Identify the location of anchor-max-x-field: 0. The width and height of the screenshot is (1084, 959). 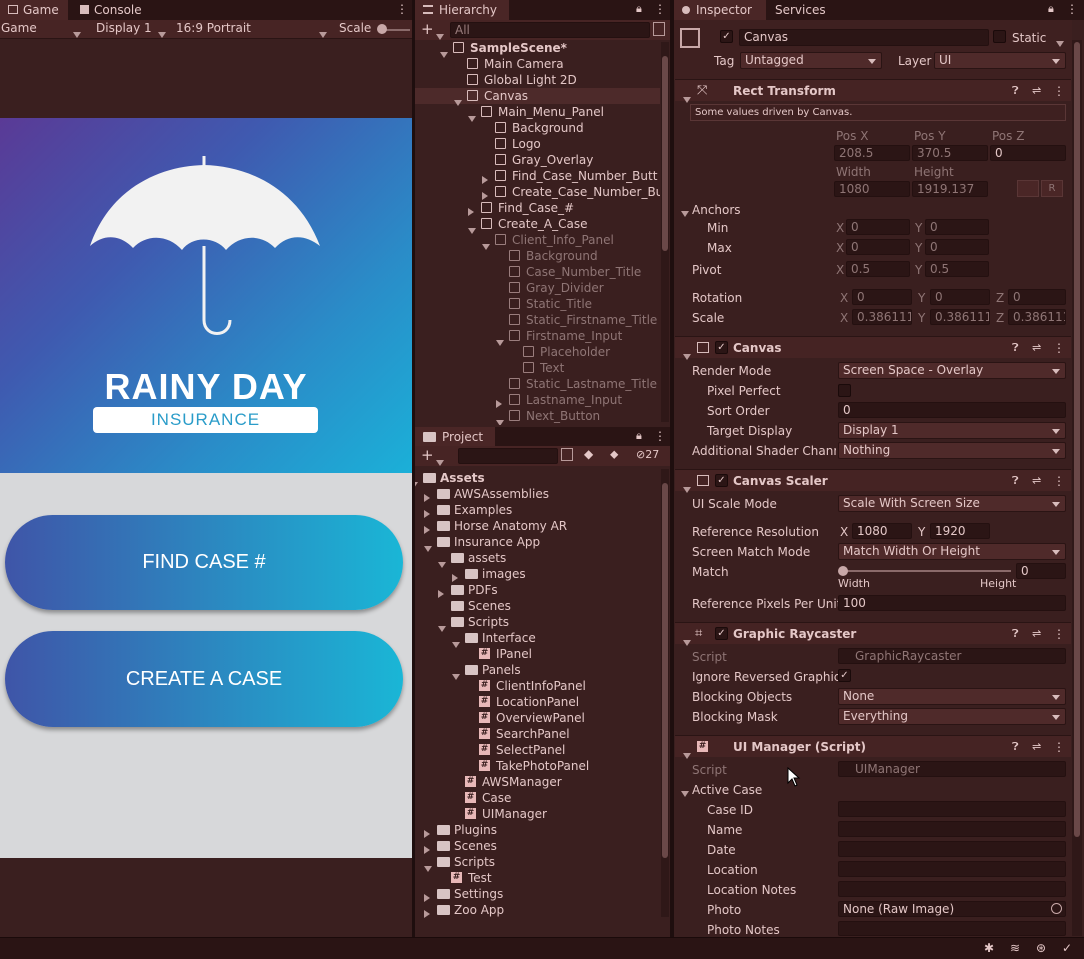
(878, 247).